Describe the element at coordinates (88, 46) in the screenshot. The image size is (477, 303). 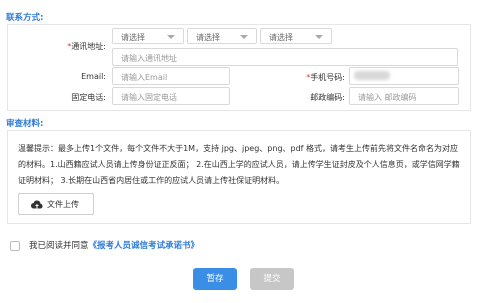
I see `address-label-text: 通讯地址:` at that location.